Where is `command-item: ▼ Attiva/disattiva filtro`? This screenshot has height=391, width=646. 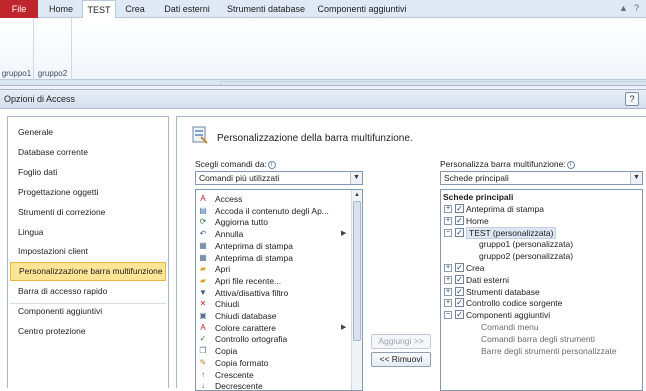
command-item: ▼ Attiva/disattiva filtro is located at coordinates (273, 293).